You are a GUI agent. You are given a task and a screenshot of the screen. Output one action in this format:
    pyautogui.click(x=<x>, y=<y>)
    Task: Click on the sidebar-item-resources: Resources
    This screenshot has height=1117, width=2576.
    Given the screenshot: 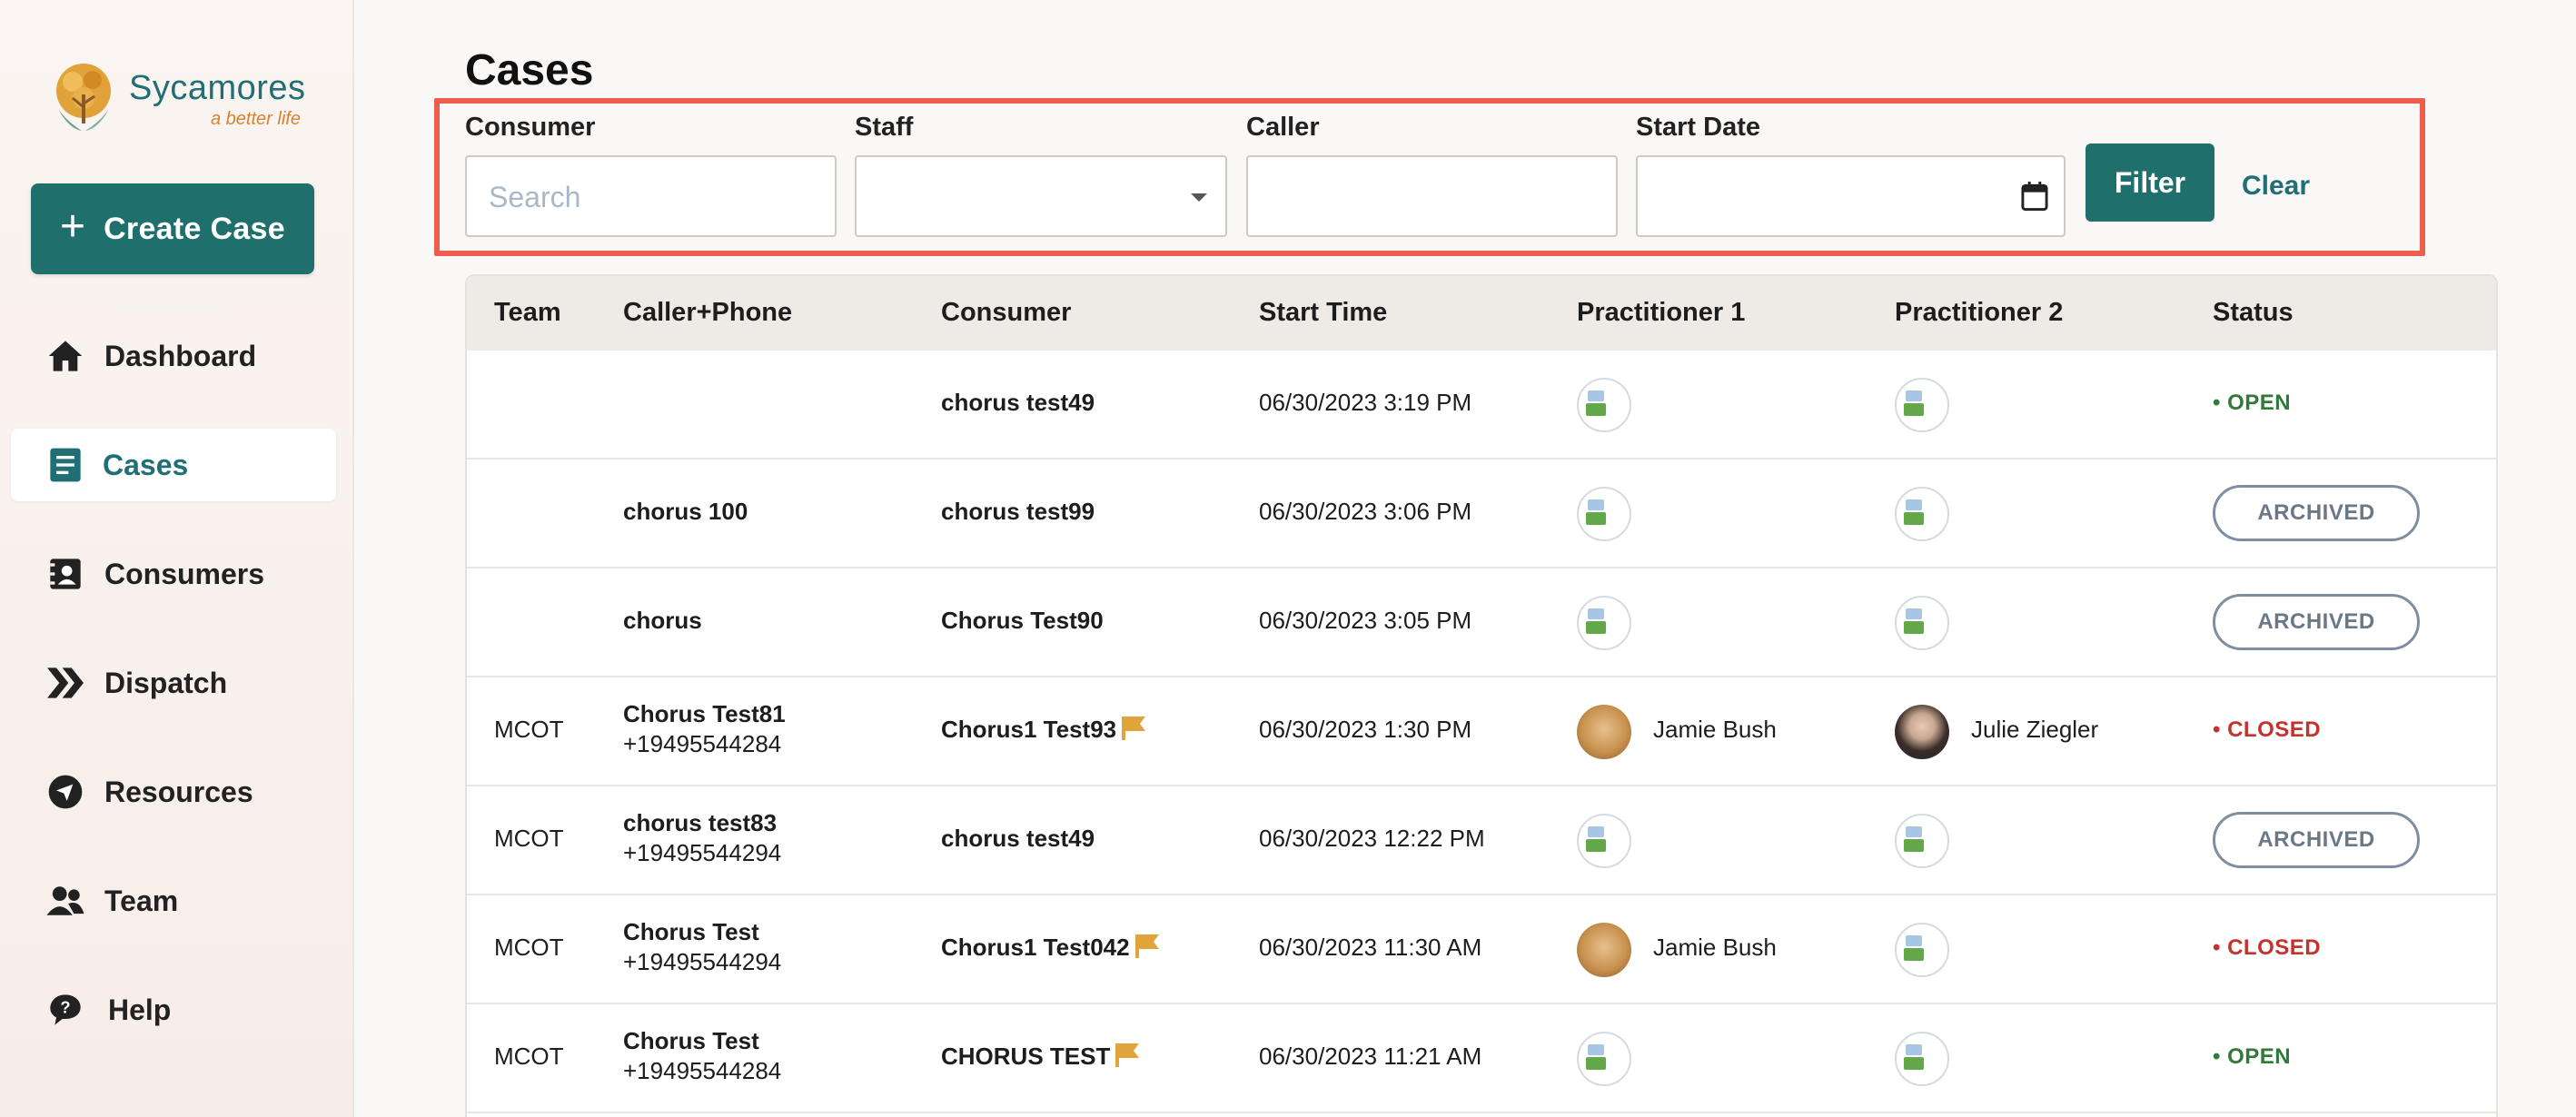 What is the action you would take?
    pyautogui.click(x=173, y=792)
    